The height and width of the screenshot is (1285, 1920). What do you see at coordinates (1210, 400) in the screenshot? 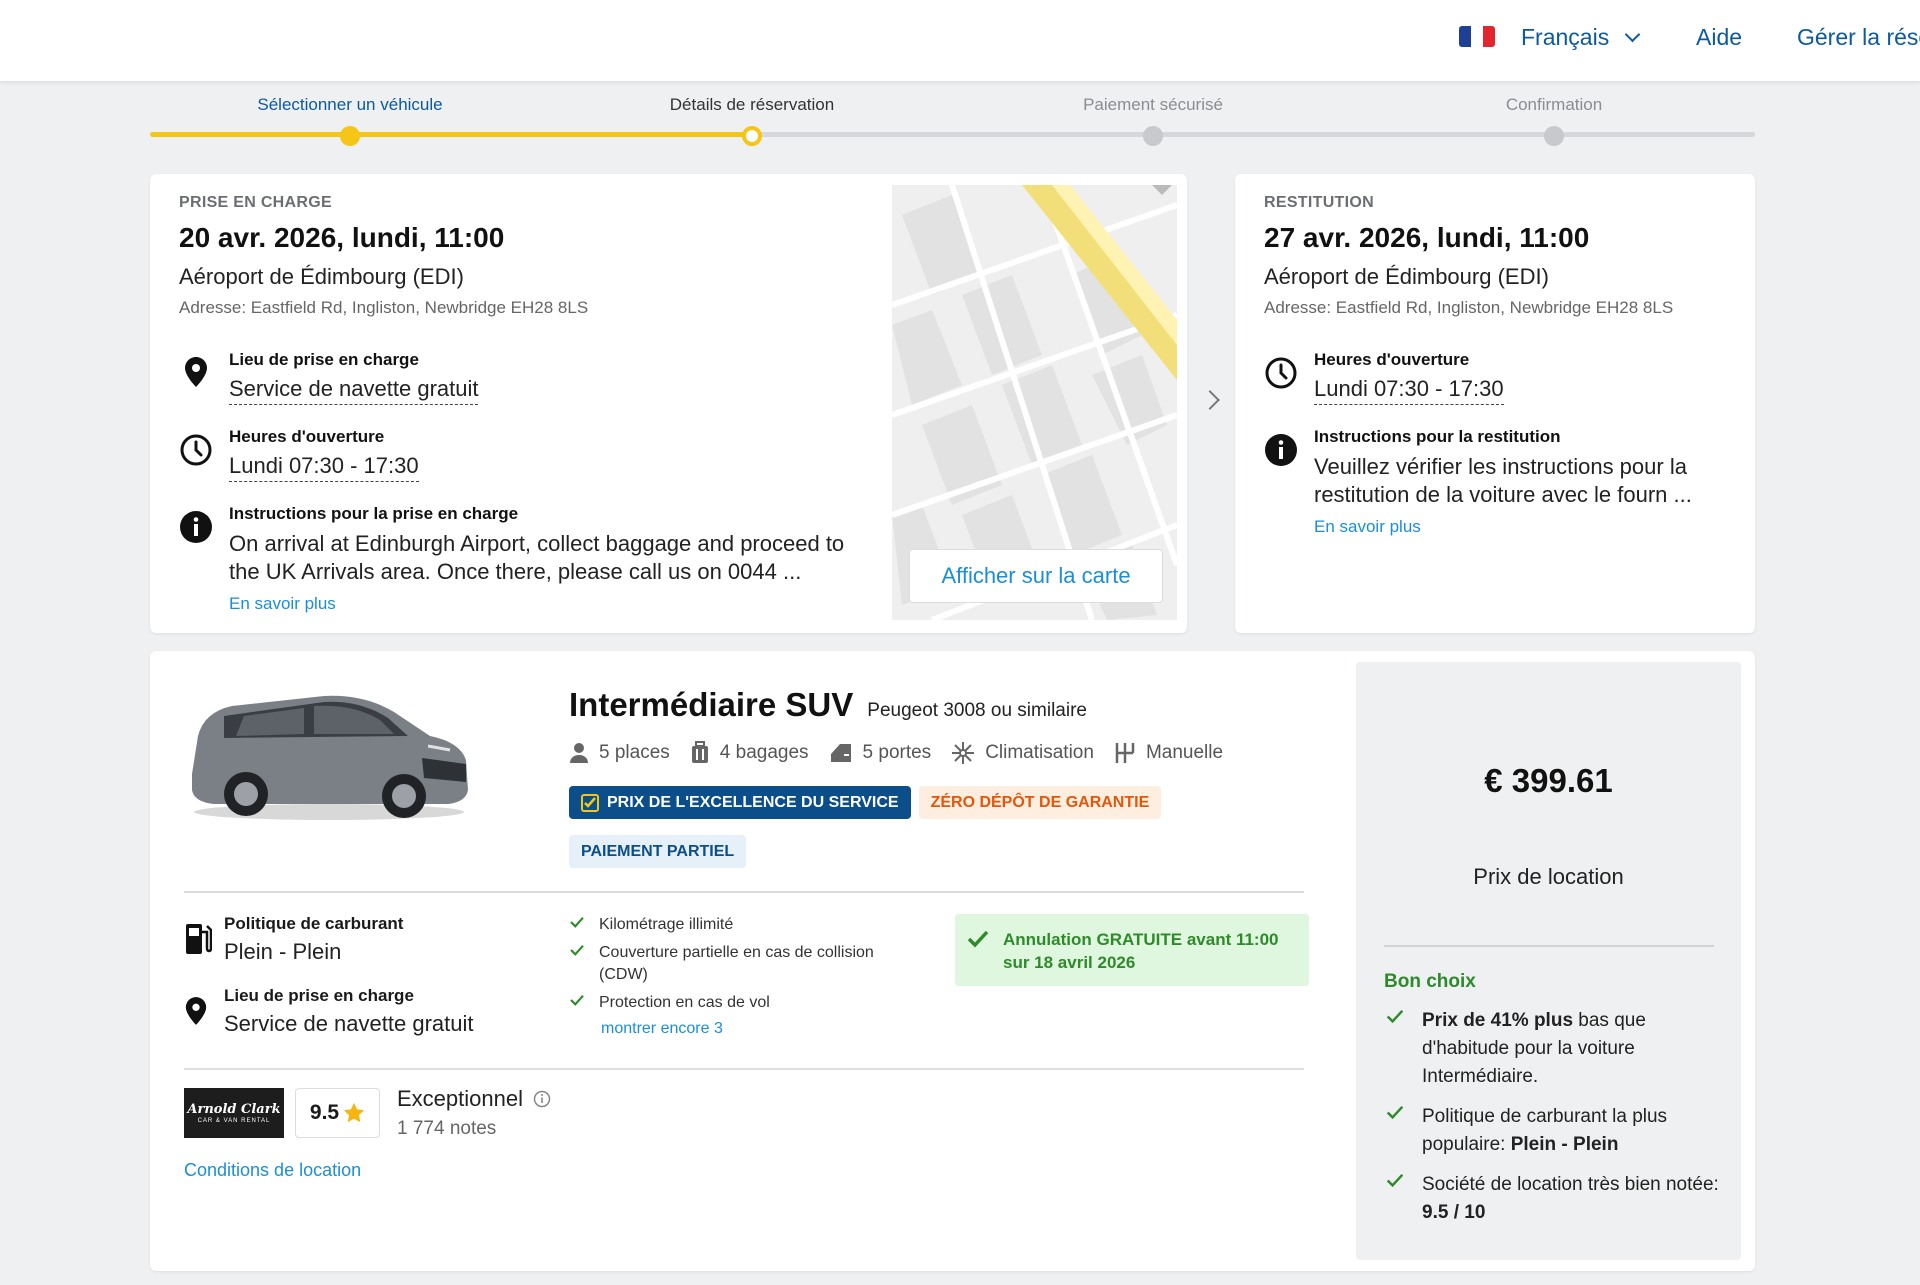
I see `chevron-right-icon` at bounding box center [1210, 400].